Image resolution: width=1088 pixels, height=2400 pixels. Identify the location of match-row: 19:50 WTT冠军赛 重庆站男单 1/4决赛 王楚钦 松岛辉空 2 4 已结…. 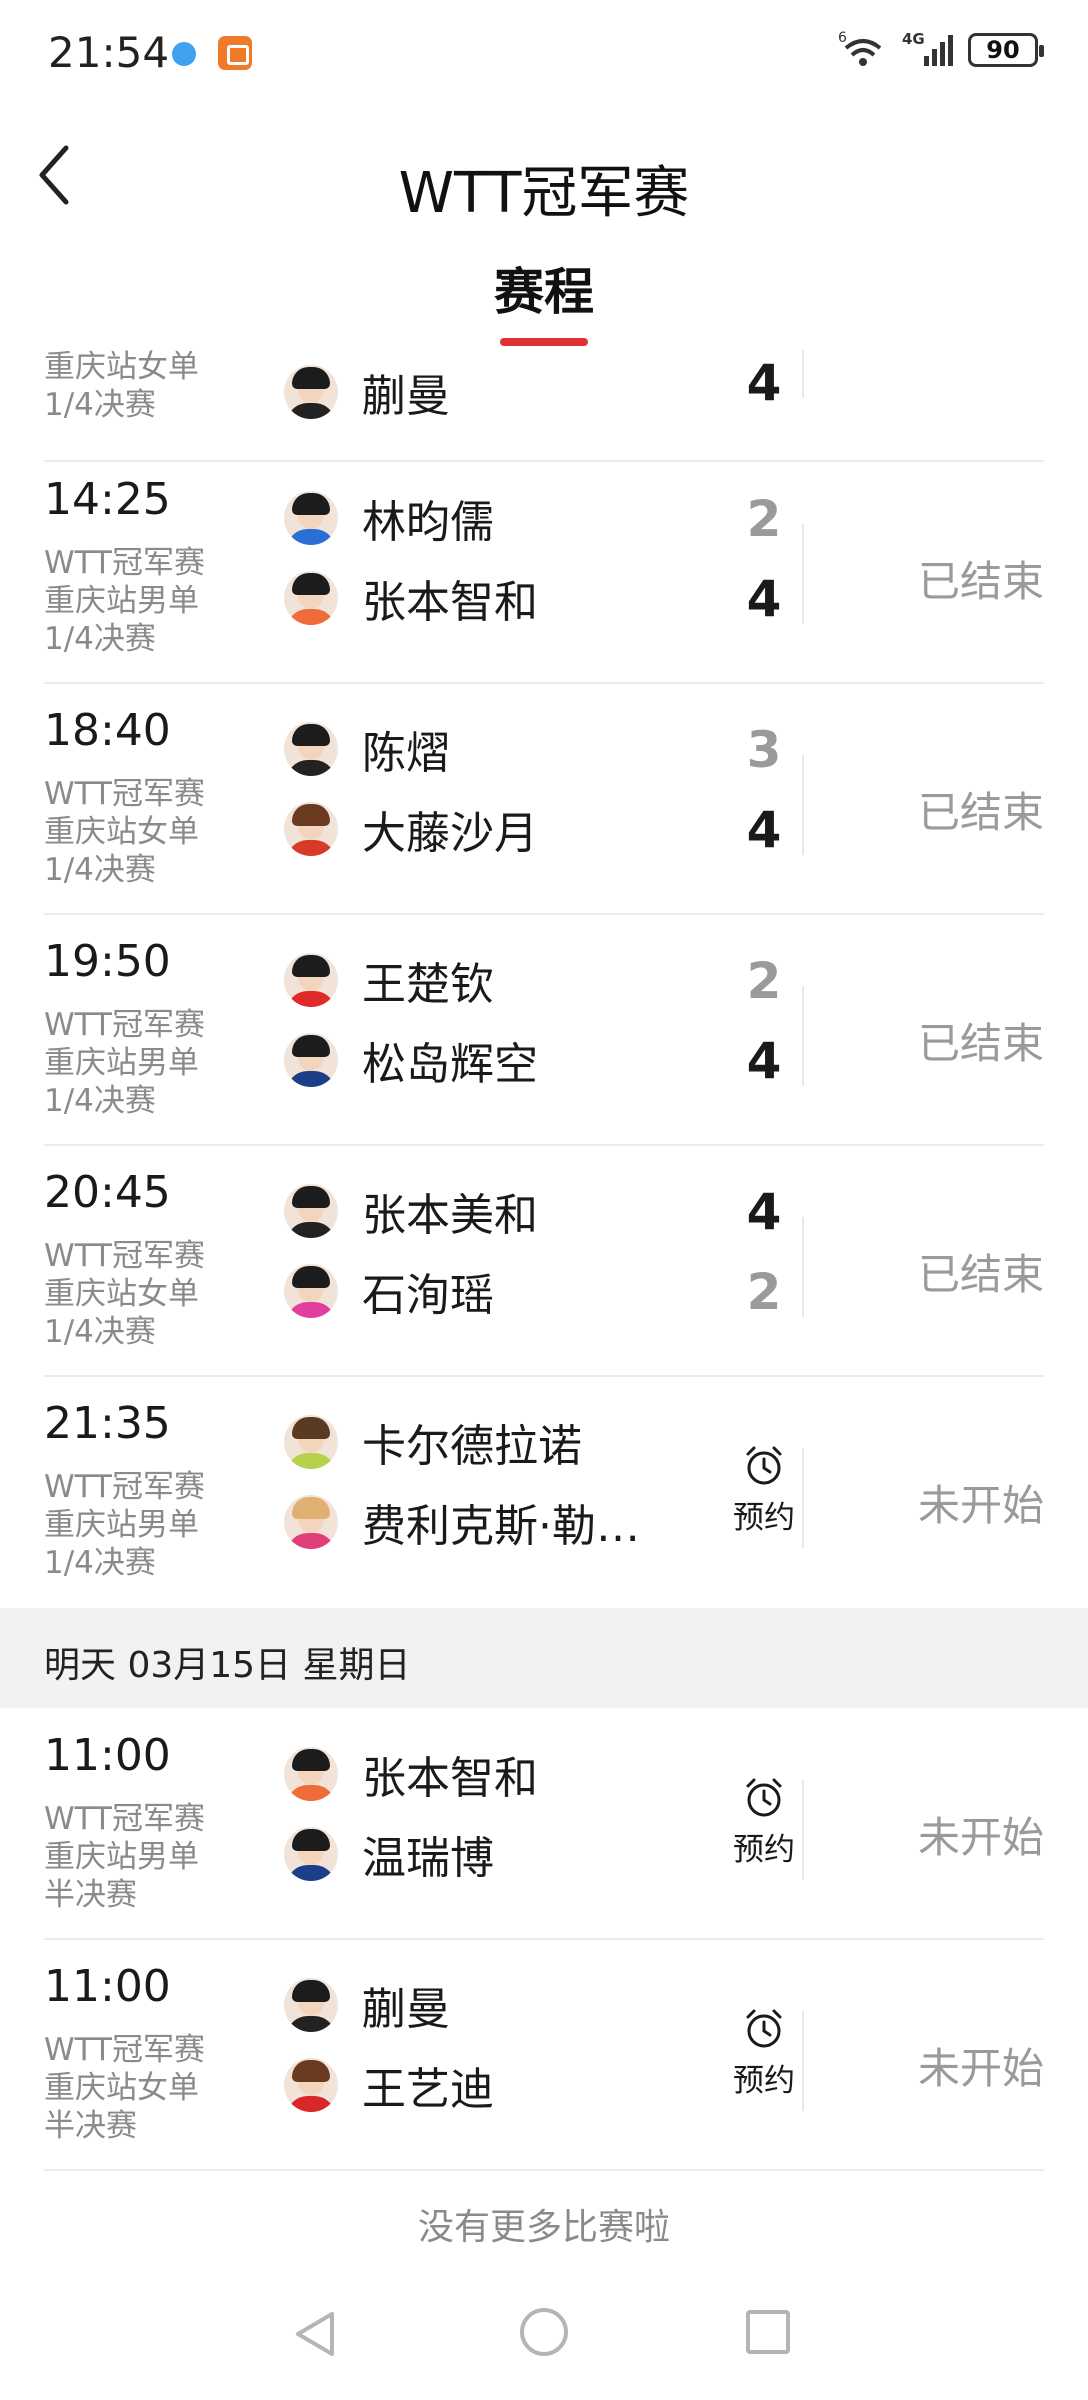
(544, 1030).